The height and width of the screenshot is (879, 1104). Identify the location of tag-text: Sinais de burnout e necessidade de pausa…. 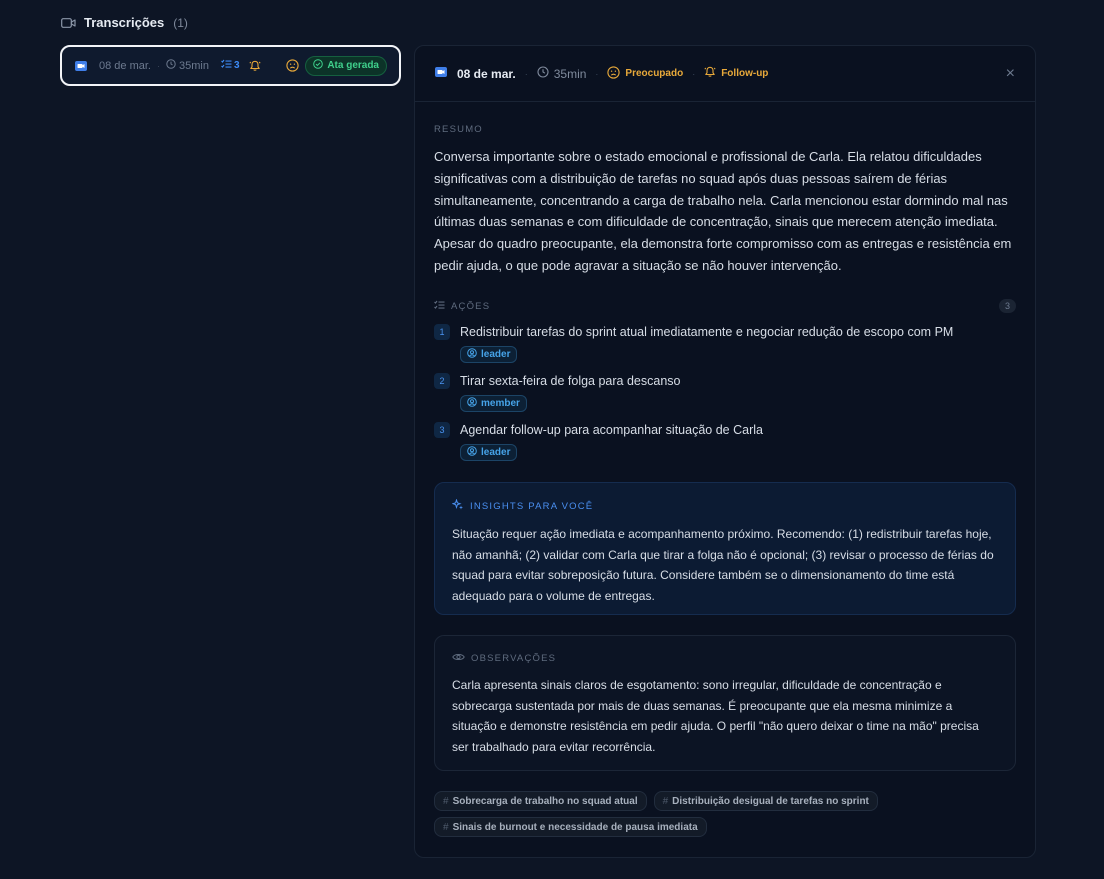
(575, 827).